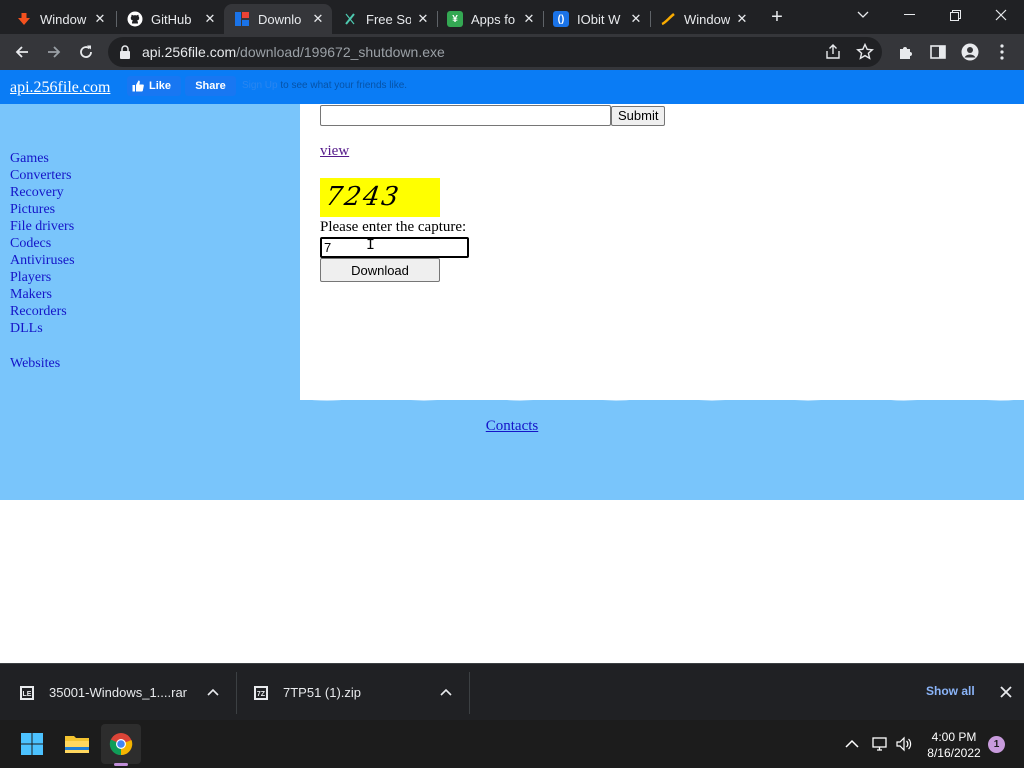 The image size is (1024, 768). What do you see at coordinates (909, 15) in the screenshot?
I see `minimize-icon` at bounding box center [909, 15].